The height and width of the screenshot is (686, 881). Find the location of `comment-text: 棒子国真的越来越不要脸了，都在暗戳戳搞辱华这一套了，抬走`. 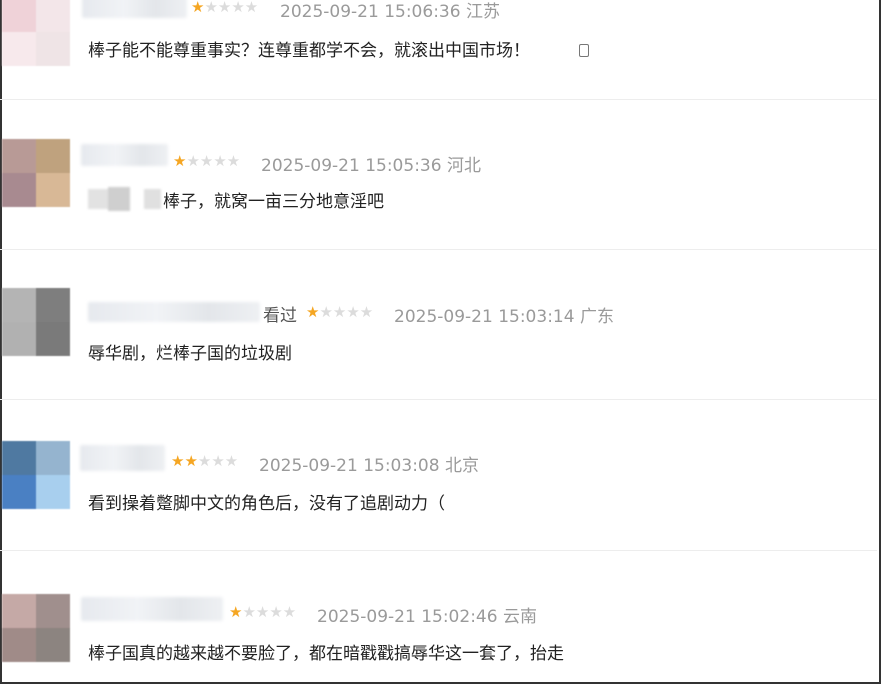

comment-text: 棒子国真的越来越不要脸了，都在暗戳戳搞辱华这一套了，抬走 is located at coordinates (326, 654).